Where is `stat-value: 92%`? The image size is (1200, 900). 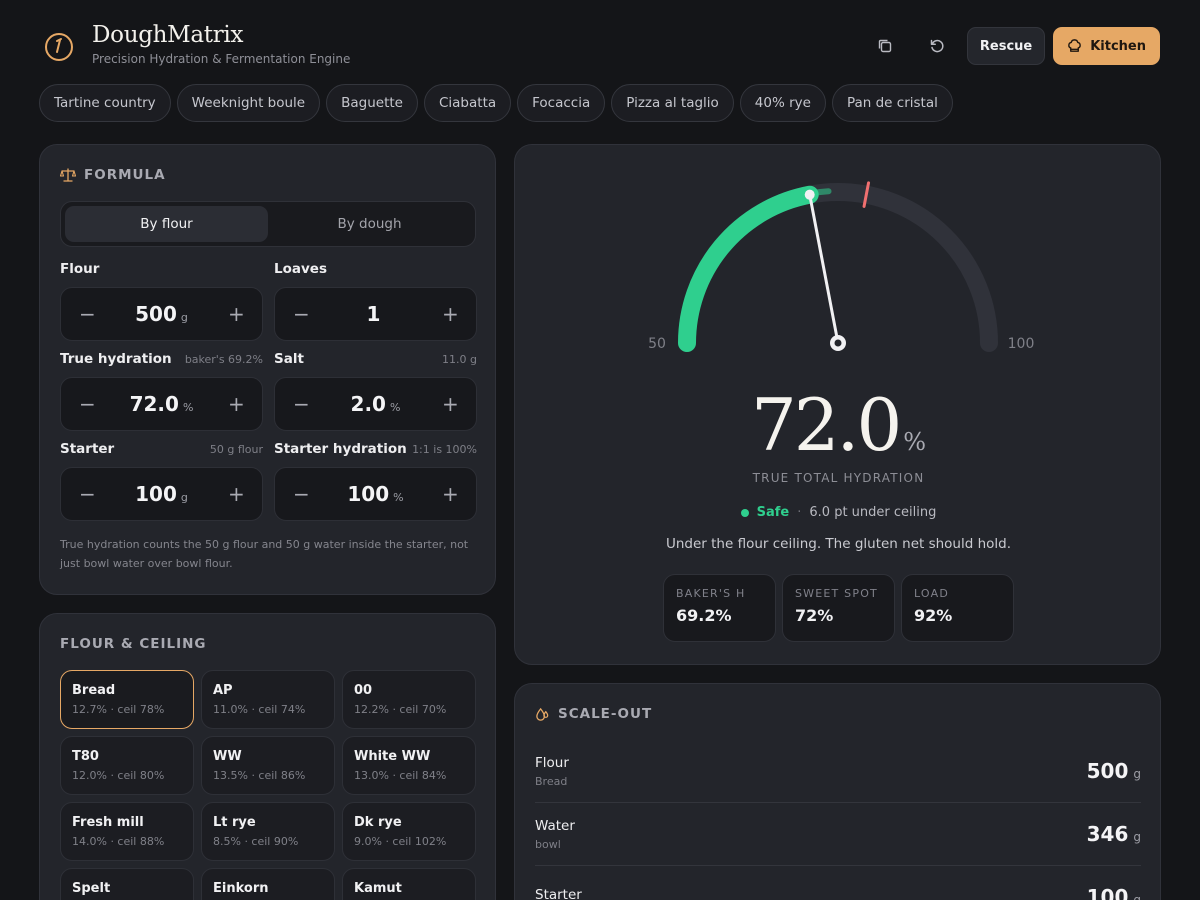 stat-value: 92% is located at coordinates (933, 615).